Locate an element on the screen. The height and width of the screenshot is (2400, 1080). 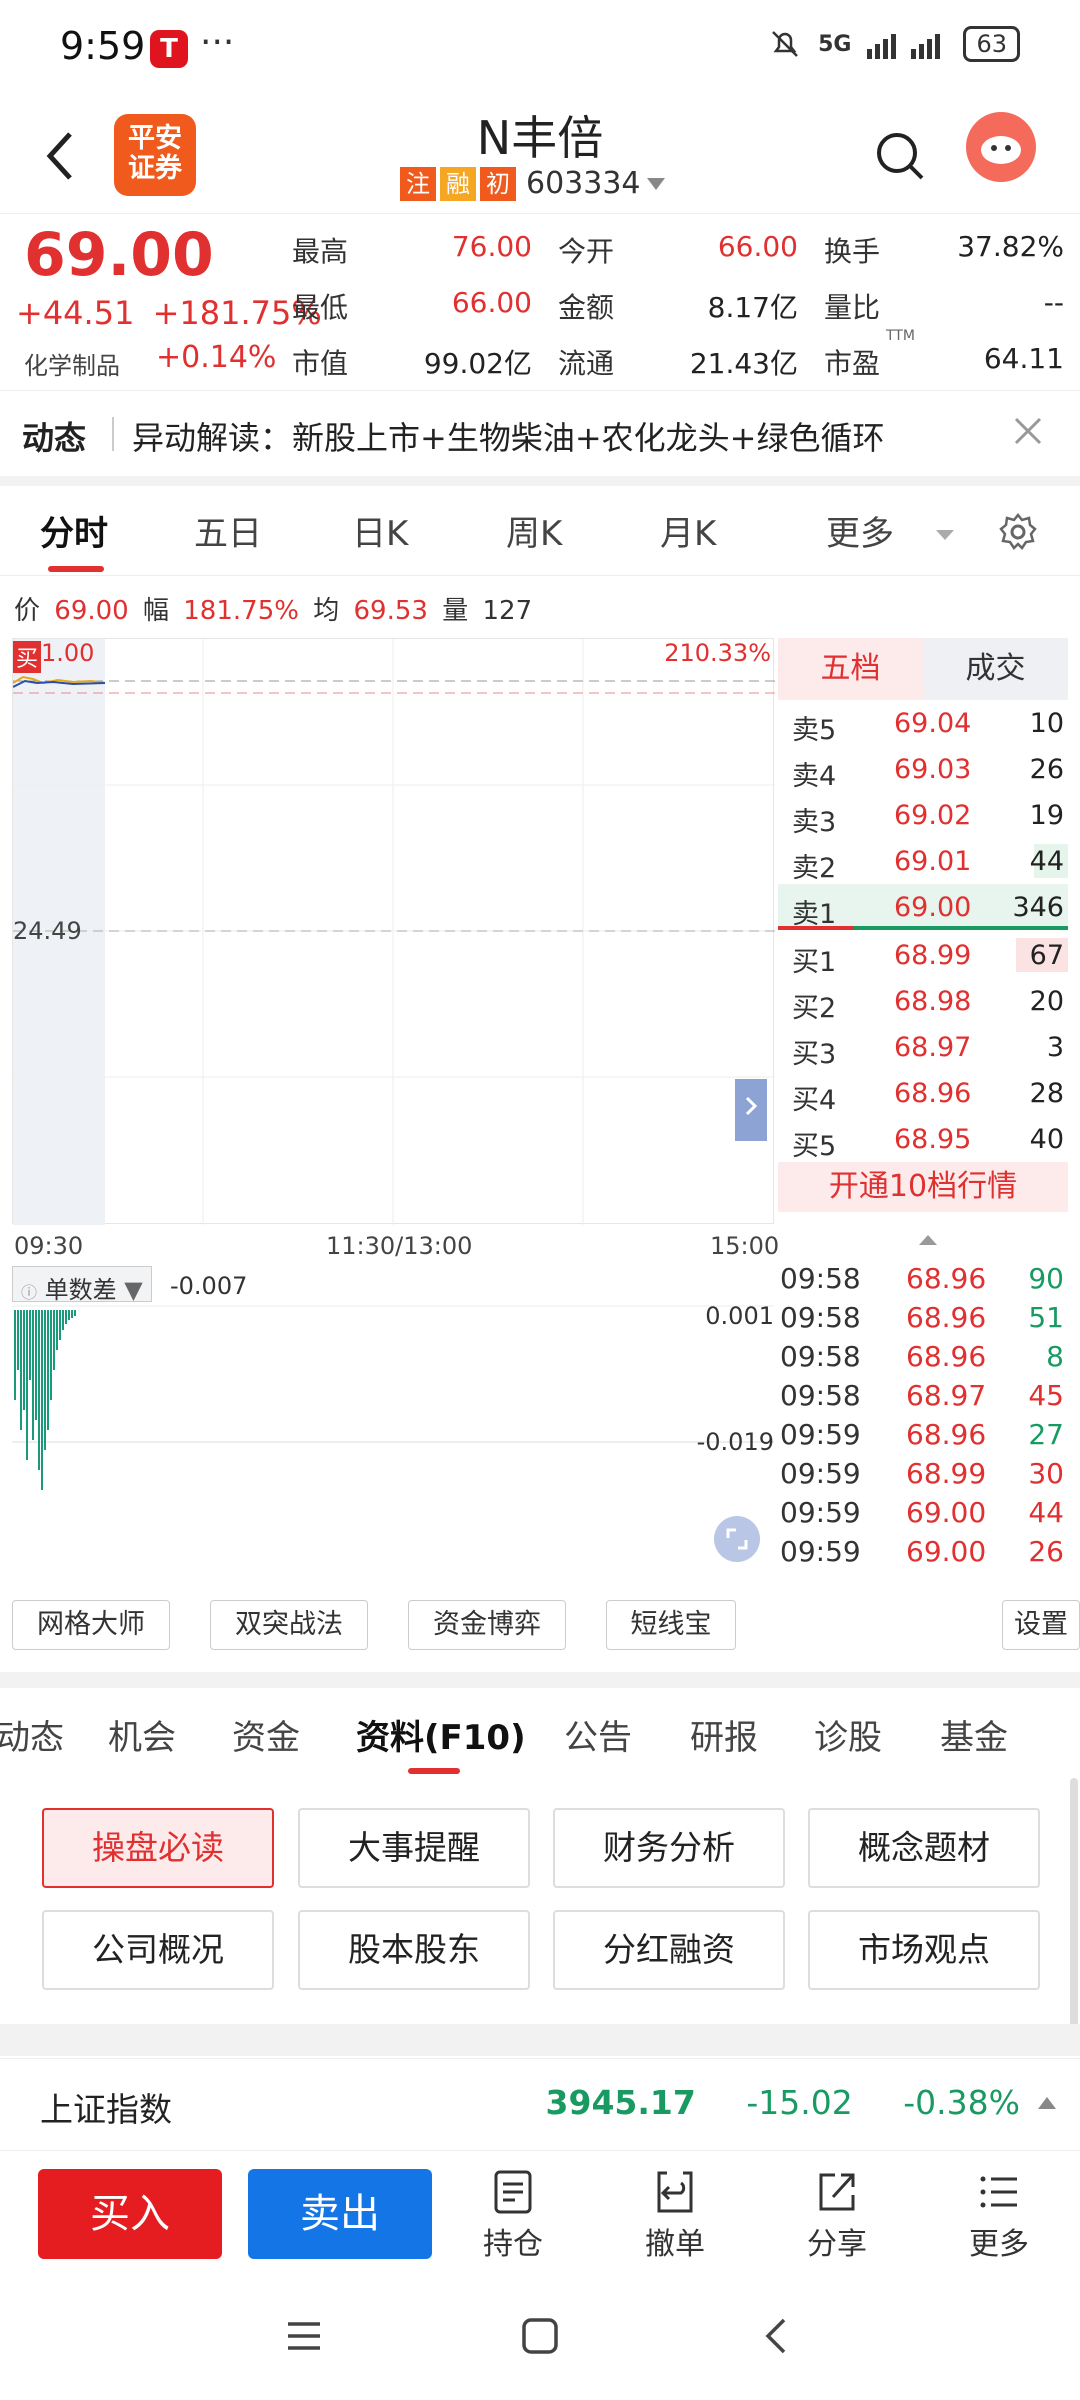
indicator-selector: ⓘ 单数差 ▼ is located at coordinates (82, 1285).